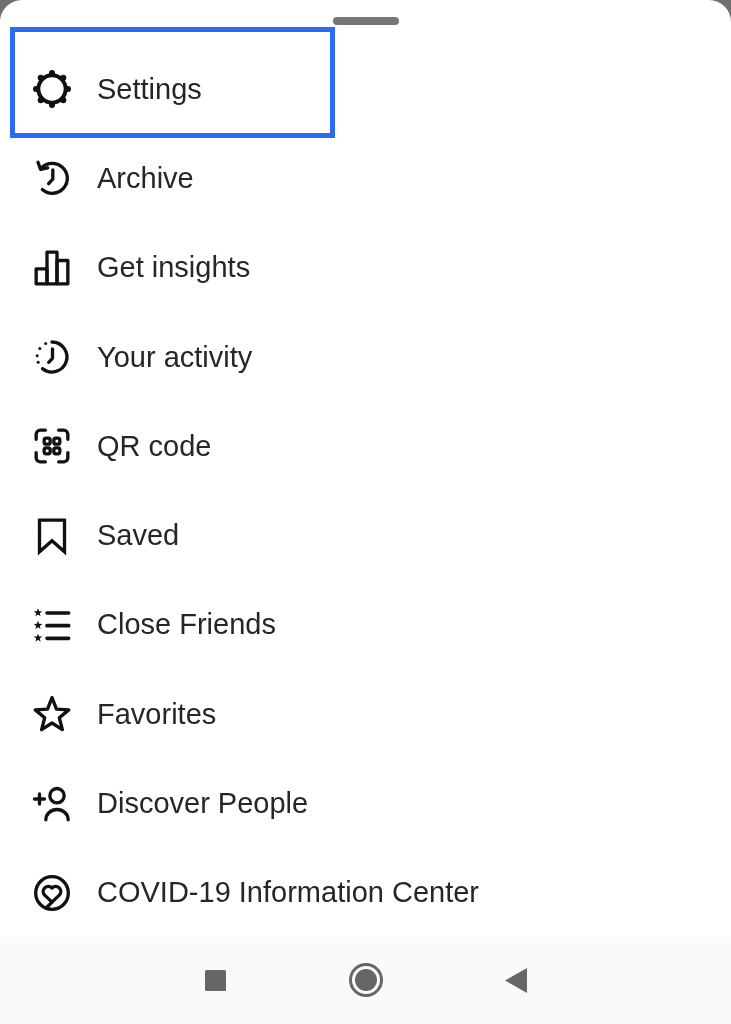 The height and width of the screenshot is (1024, 731). Describe the element at coordinates (52, 892) in the screenshot. I see `heart-circle-icon` at that location.